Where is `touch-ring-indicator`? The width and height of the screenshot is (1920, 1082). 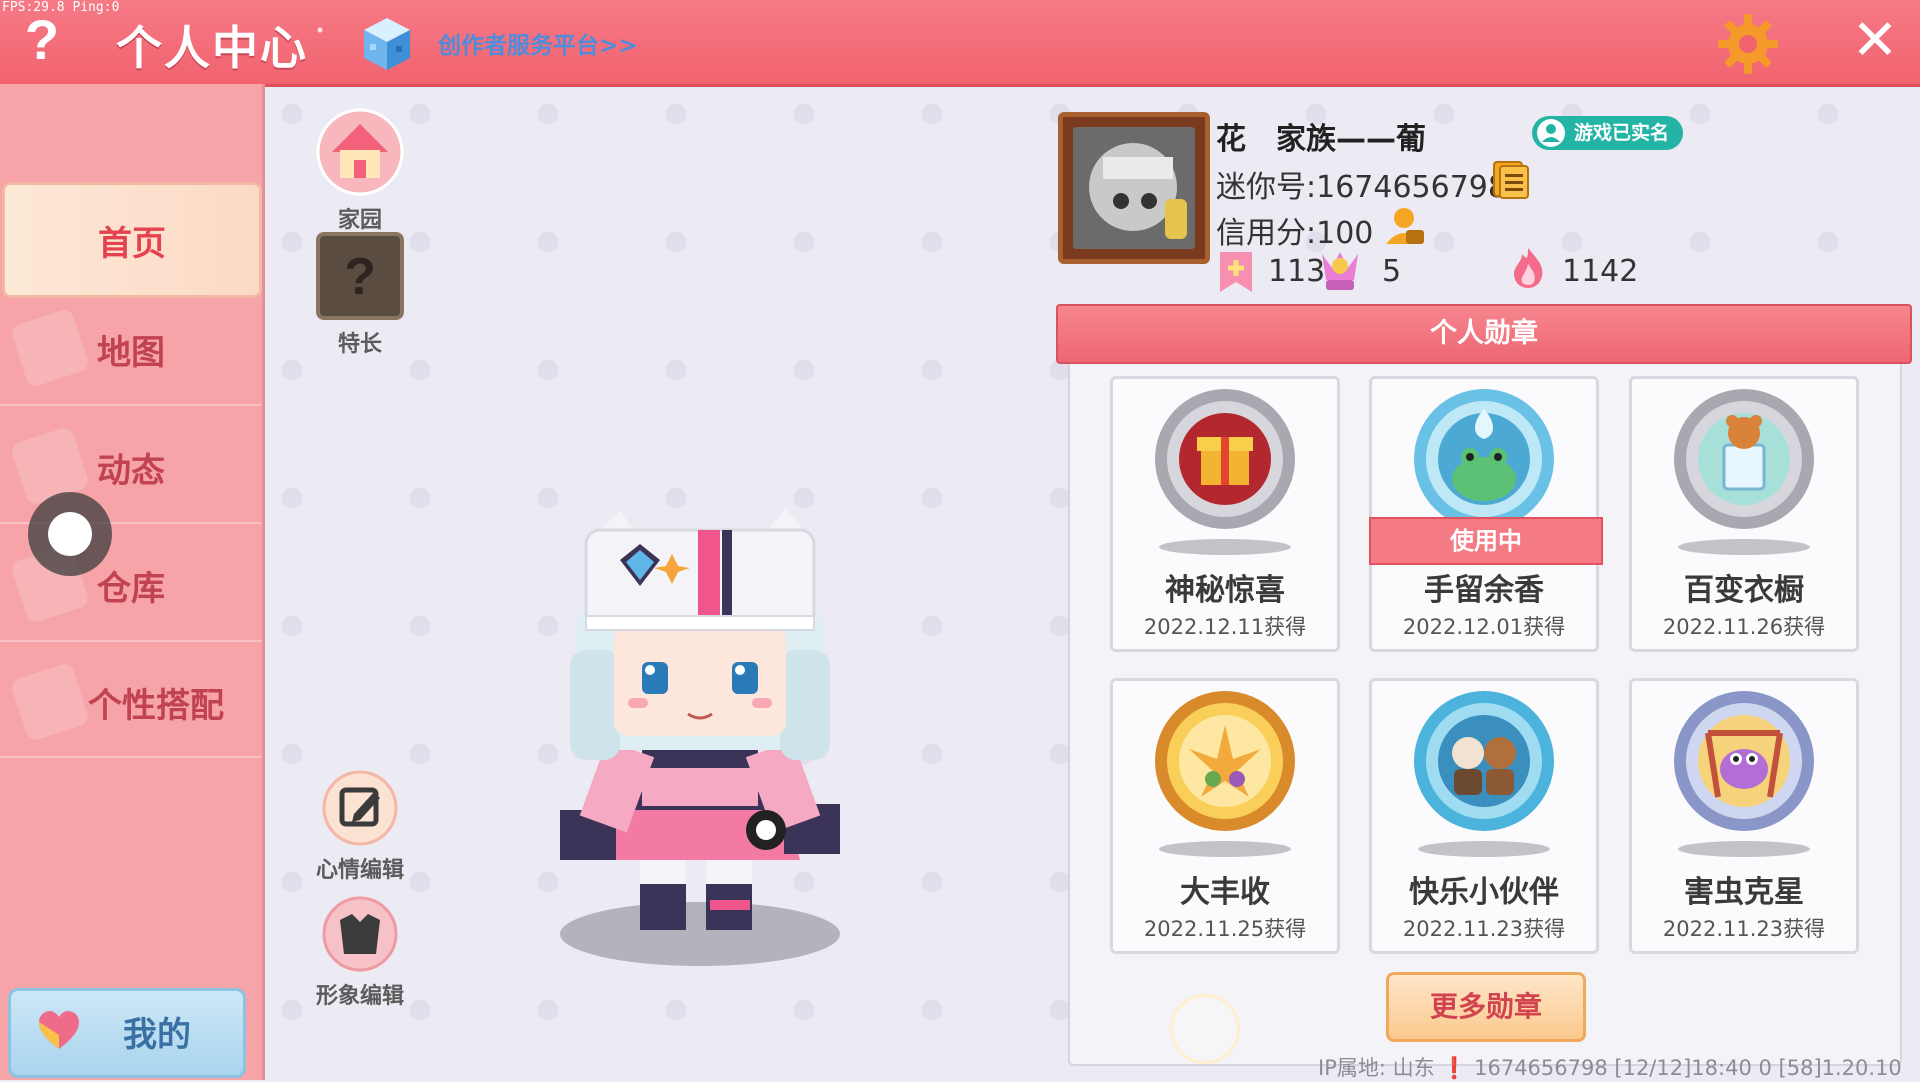
touch-ring-indicator is located at coordinates (1205, 1029).